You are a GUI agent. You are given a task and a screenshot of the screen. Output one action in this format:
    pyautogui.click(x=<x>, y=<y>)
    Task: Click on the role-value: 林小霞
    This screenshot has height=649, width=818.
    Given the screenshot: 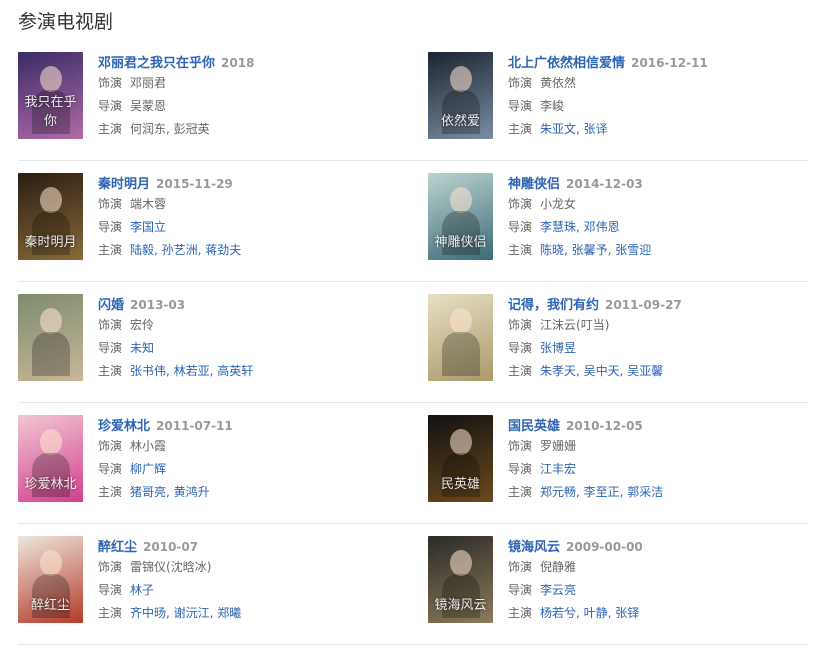 What is the action you would take?
    pyautogui.click(x=148, y=446)
    